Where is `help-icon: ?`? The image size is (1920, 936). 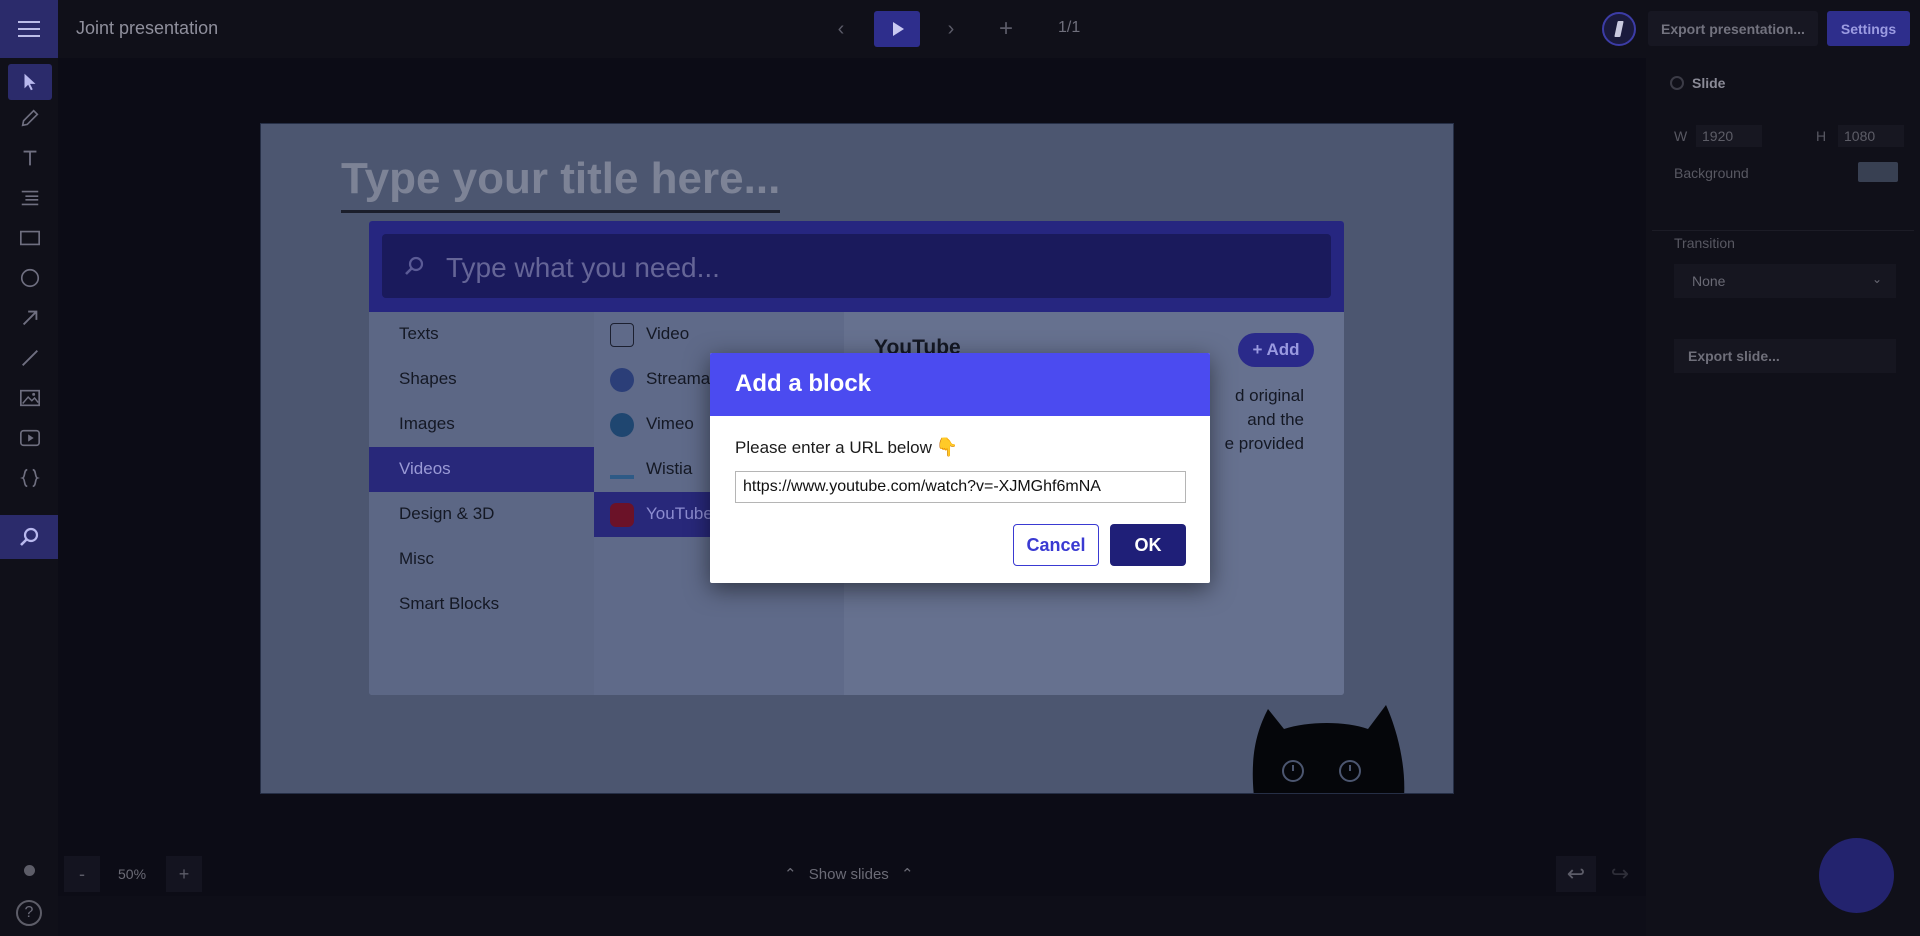 help-icon: ? is located at coordinates (29, 913).